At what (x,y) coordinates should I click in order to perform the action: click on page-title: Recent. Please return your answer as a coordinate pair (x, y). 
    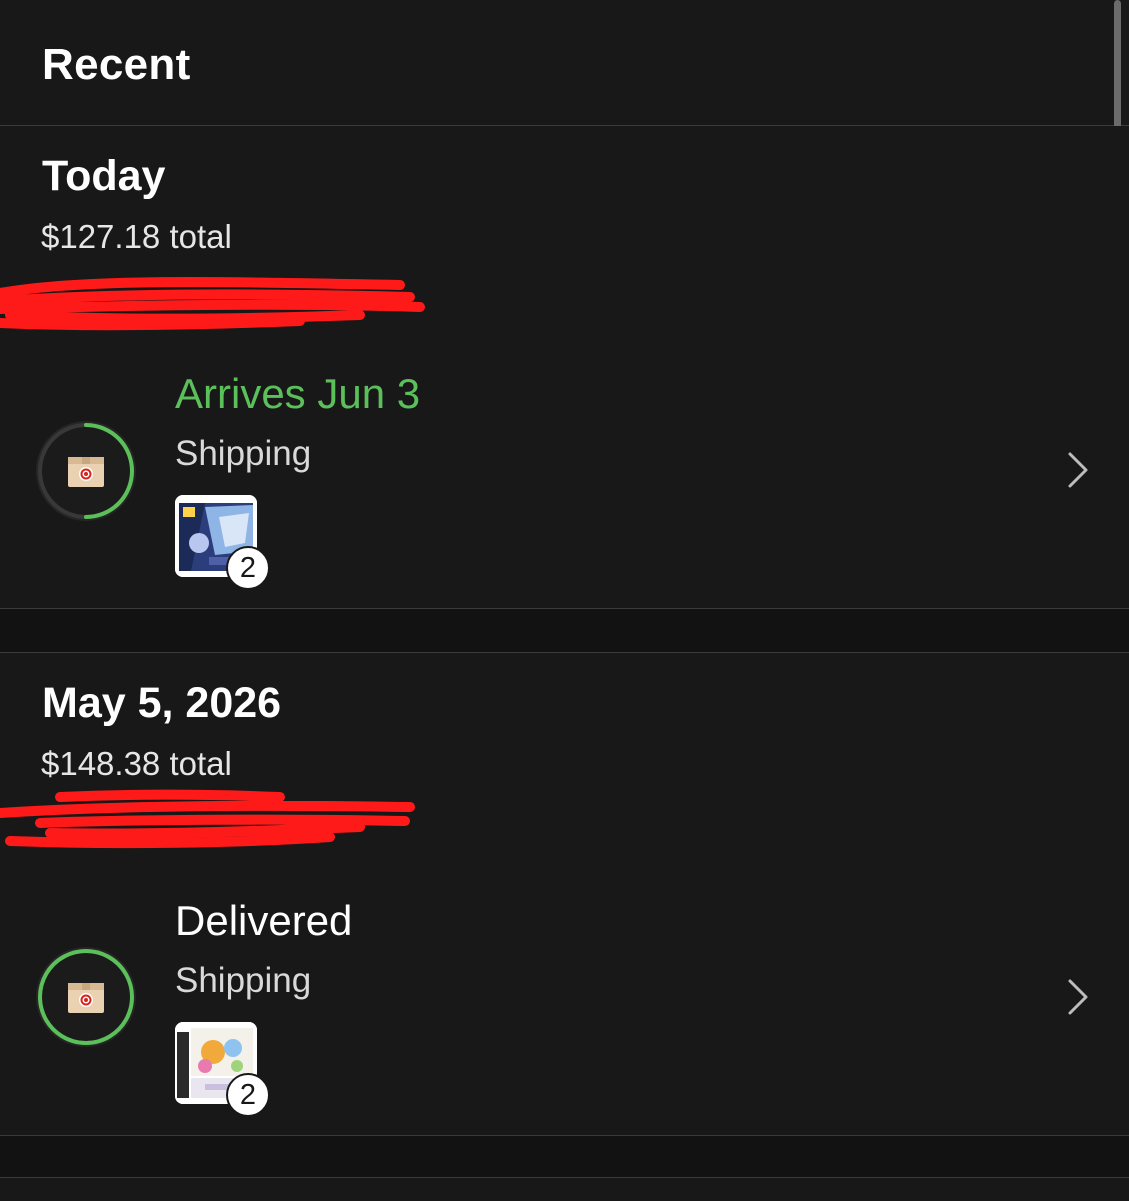
    Looking at the image, I should click on (116, 64).